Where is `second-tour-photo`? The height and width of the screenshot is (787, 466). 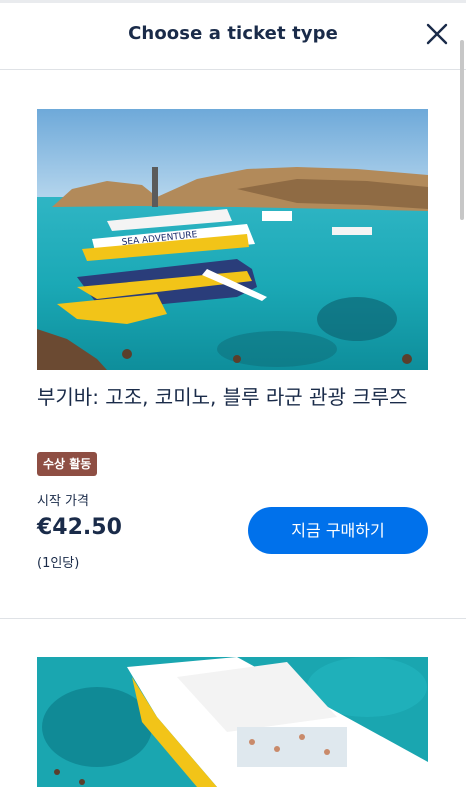
second-tour-photo is located at coordinates (232, 722).